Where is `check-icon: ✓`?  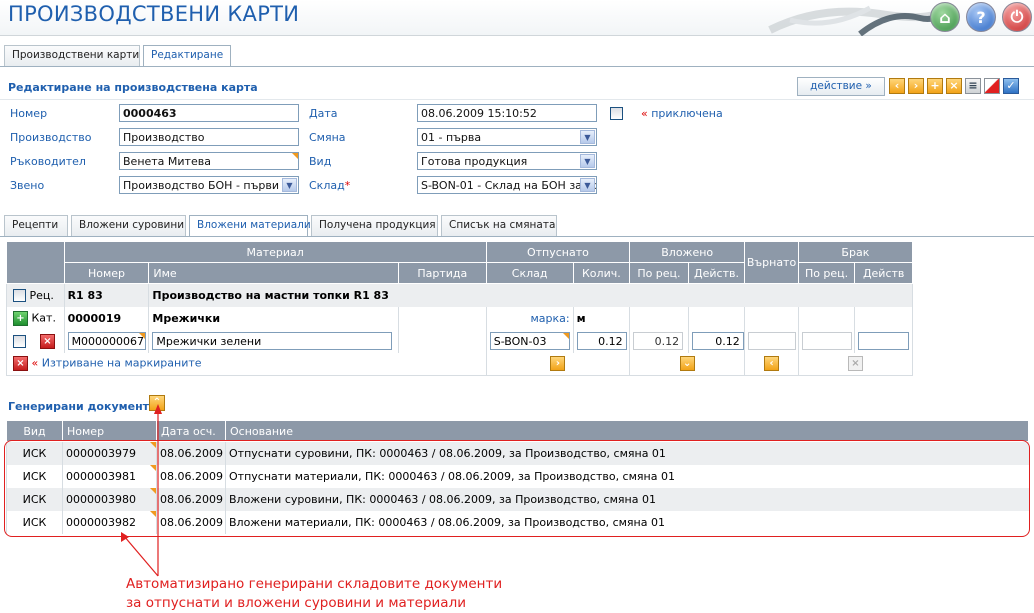 check-icon: ✓ is located at coordinates (1011, 86).